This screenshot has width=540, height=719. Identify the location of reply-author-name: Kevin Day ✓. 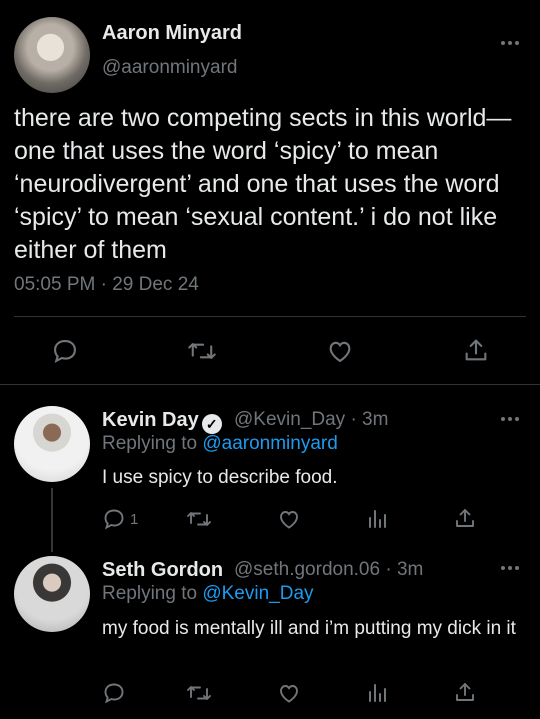
(162, 421).